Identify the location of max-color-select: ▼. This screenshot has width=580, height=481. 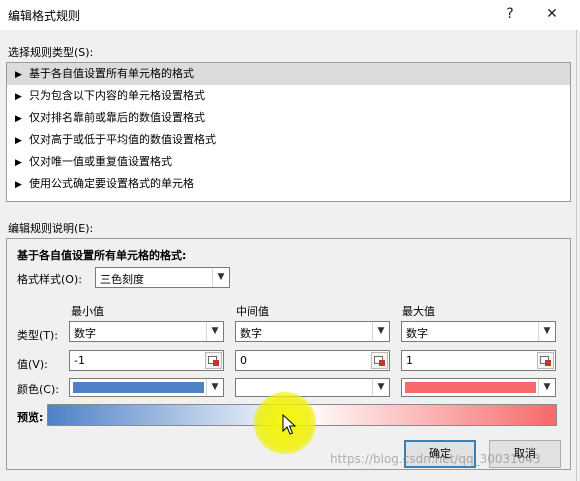
(478, 387).